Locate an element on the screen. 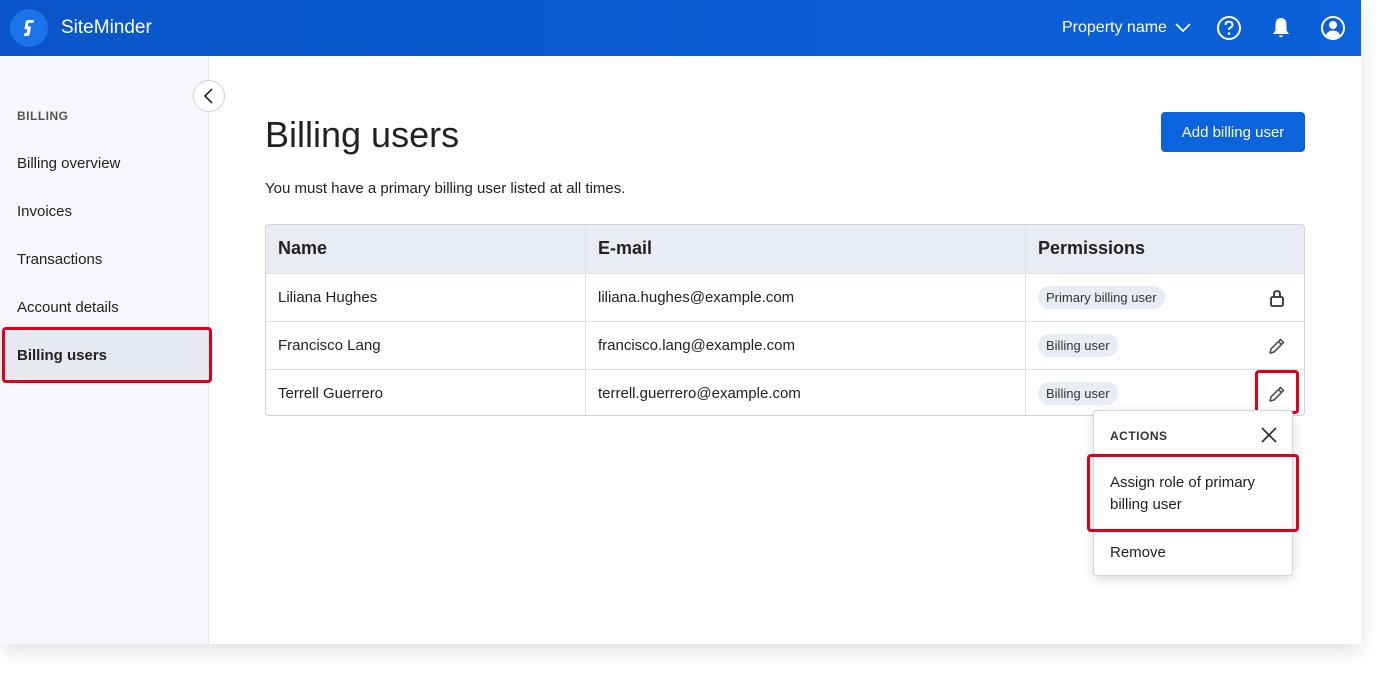 The height and width of the screenshot is (686, 1382). sidebar-heading: BILLING is located at coordinates (43, 116).